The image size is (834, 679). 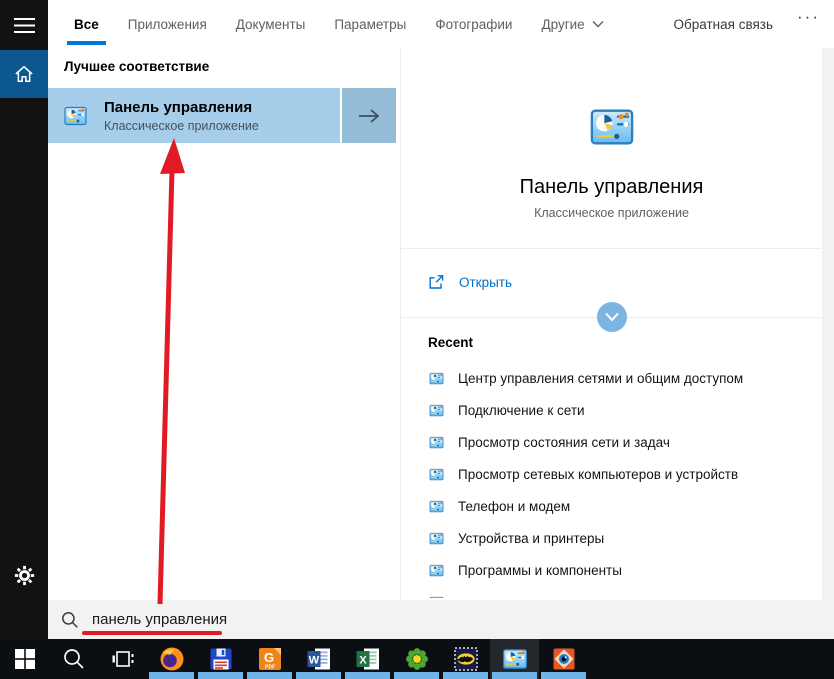 I want to click on home-icon, so click(x=24, y=74).